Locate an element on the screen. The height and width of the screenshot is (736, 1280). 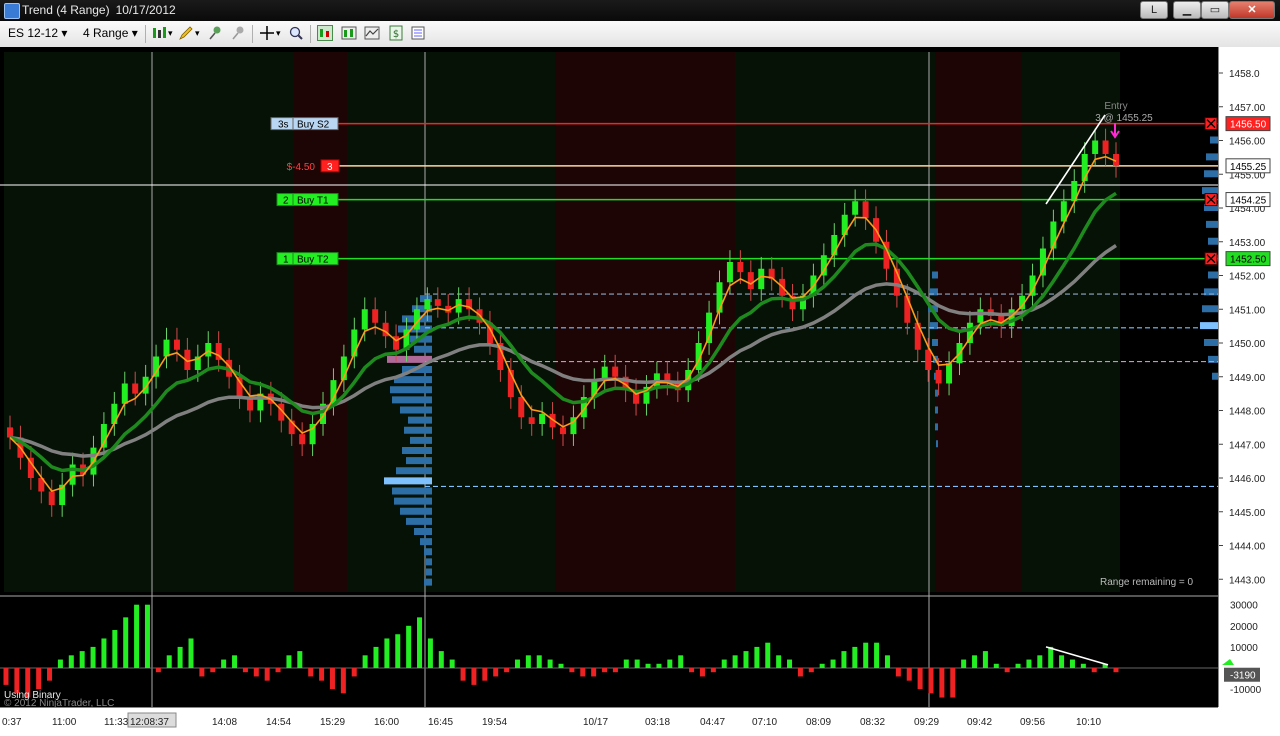
indicators-icon is located at coordinates (372, 33).